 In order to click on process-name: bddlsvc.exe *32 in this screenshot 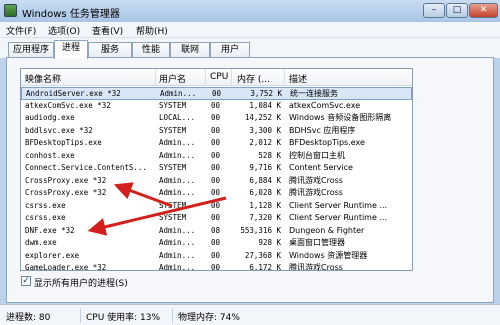, I will do `click(59, 130)`.